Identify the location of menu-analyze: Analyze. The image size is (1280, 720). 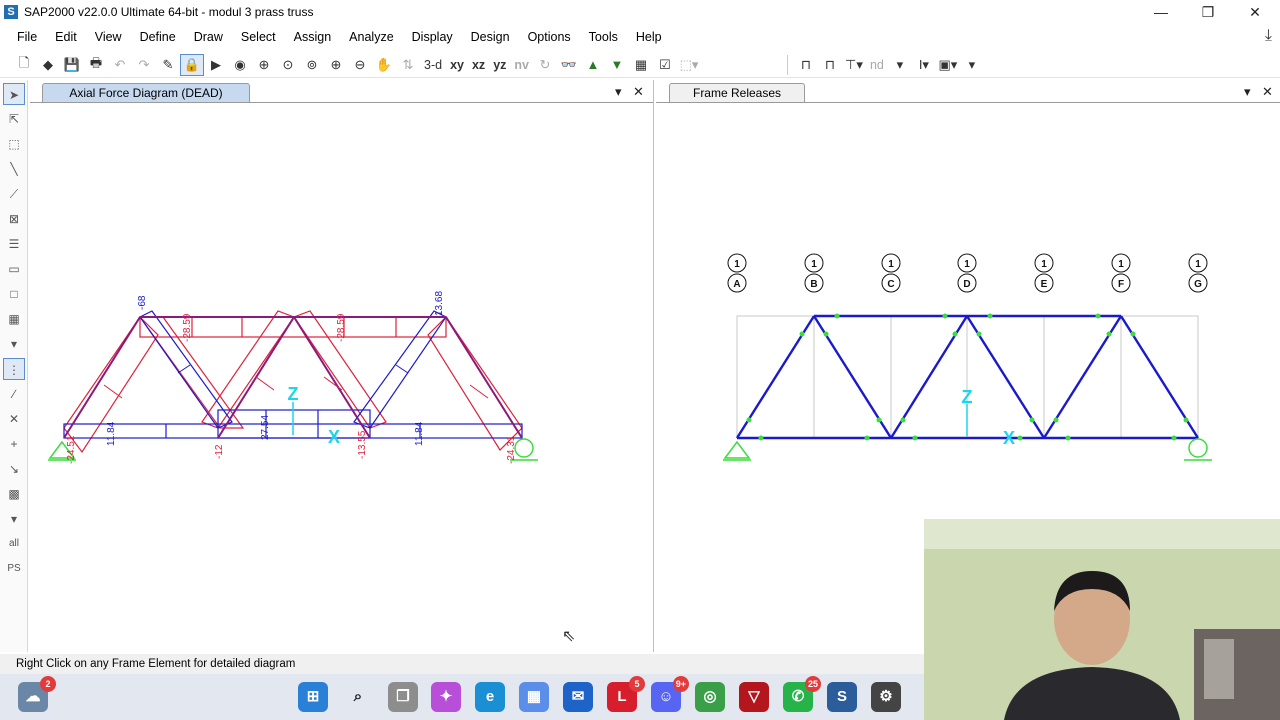
(371, 37).